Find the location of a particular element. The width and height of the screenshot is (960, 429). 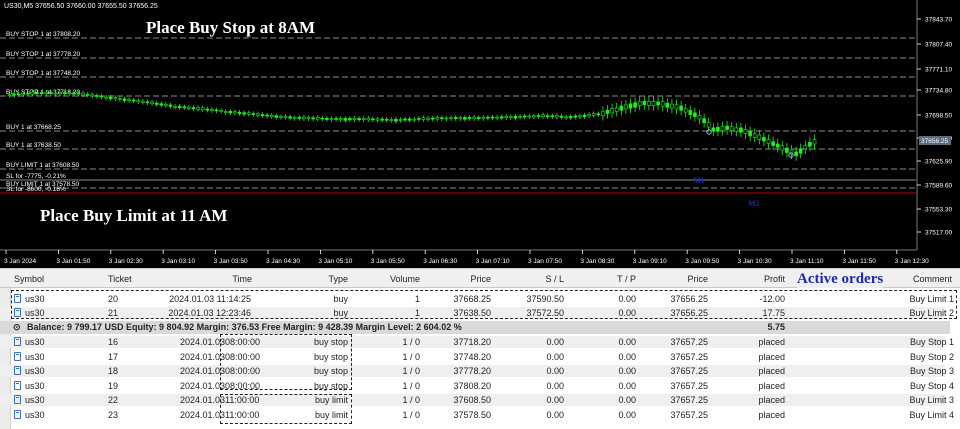

cell-price: 37748.20 is located at coordinates (472, 356).